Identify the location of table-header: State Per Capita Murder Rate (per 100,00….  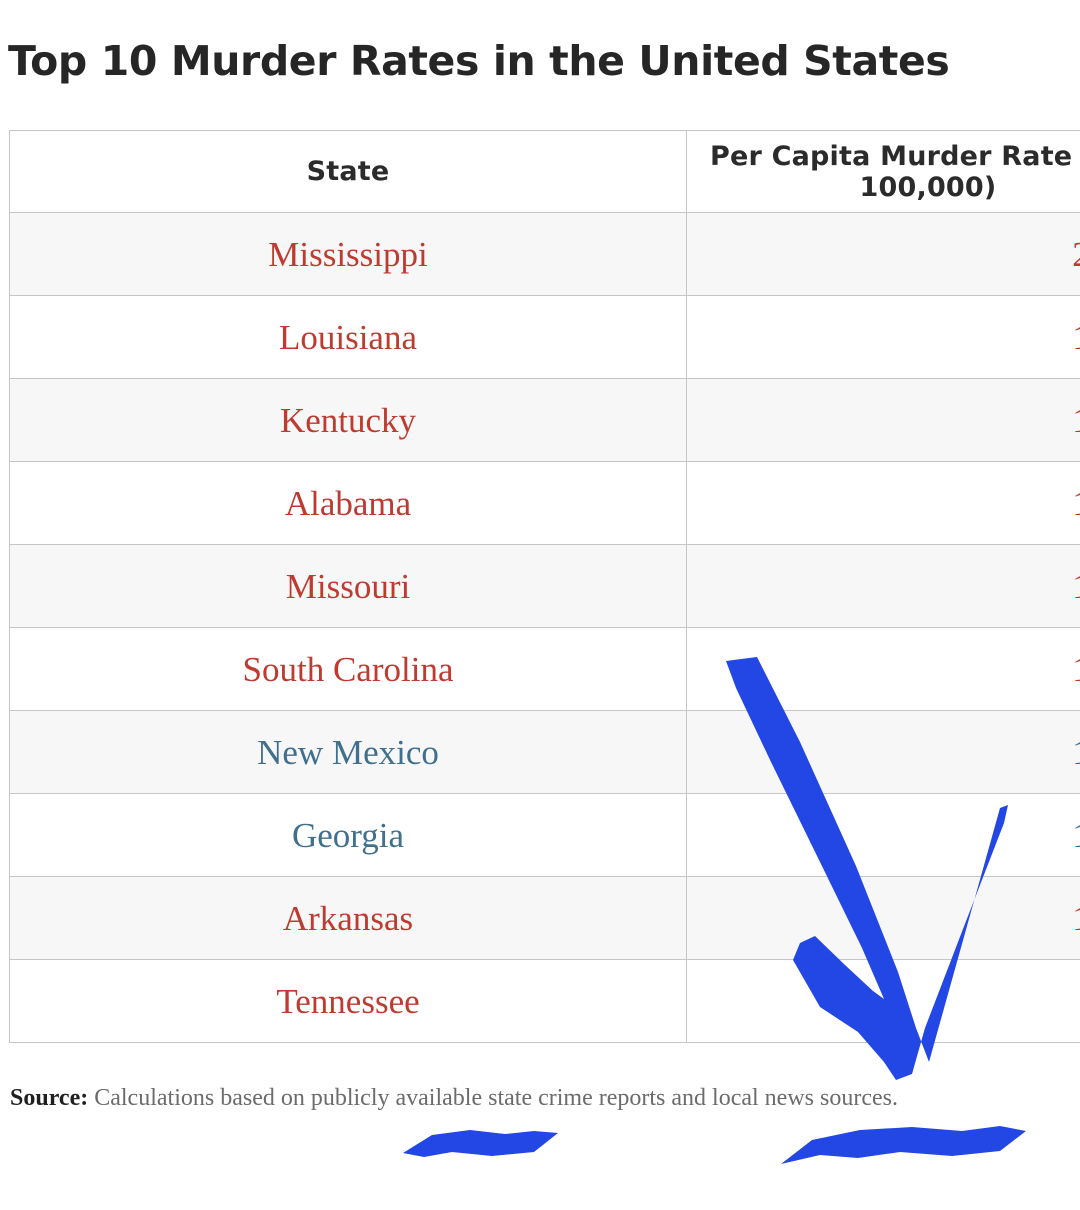
(544, 171).